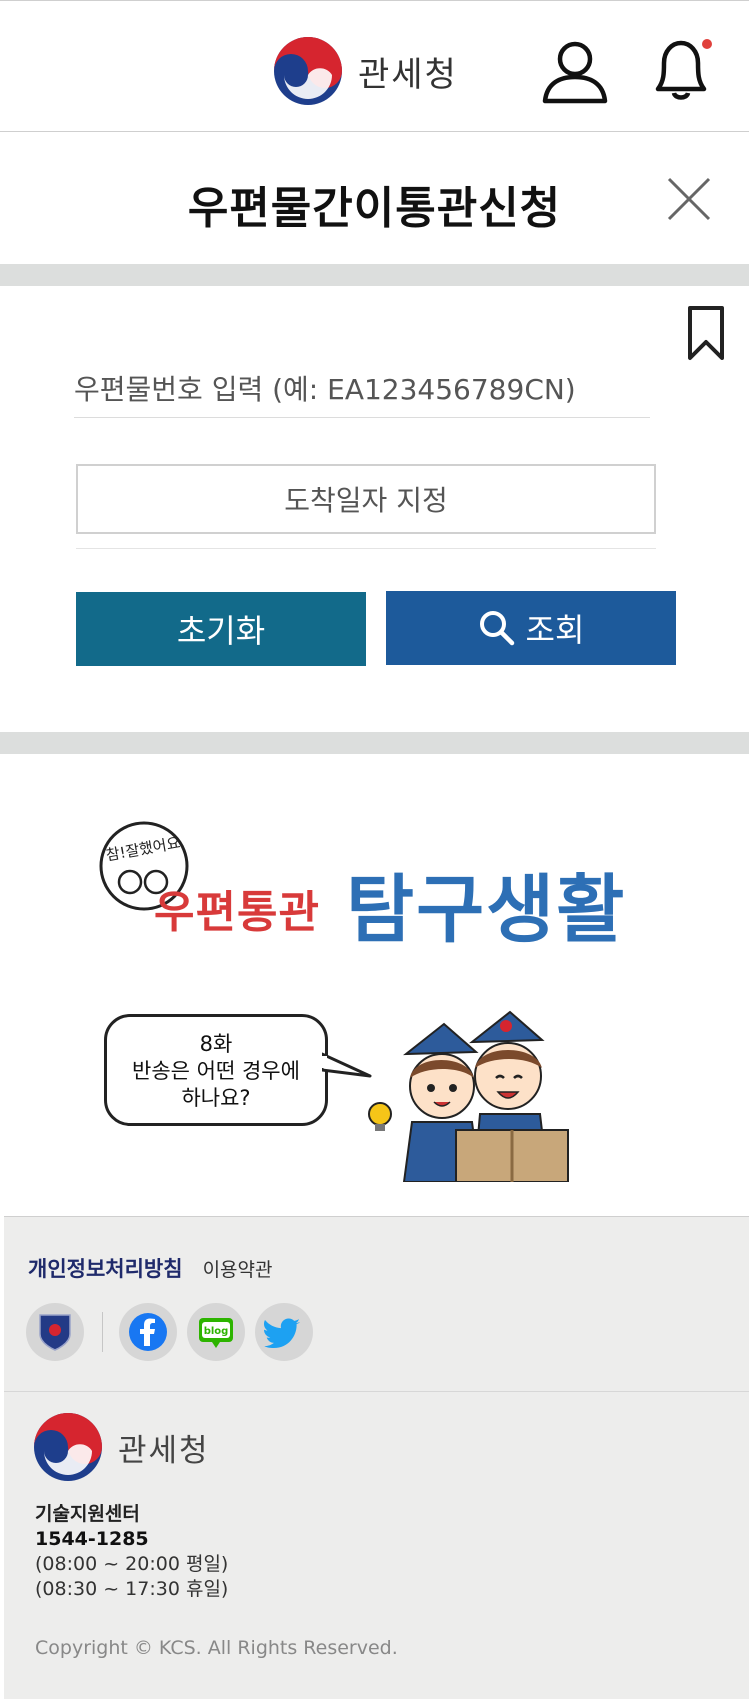 This screenshot has height=1699, width=749. I want to click on footer-brand: 관세청, so click(121, 1447).